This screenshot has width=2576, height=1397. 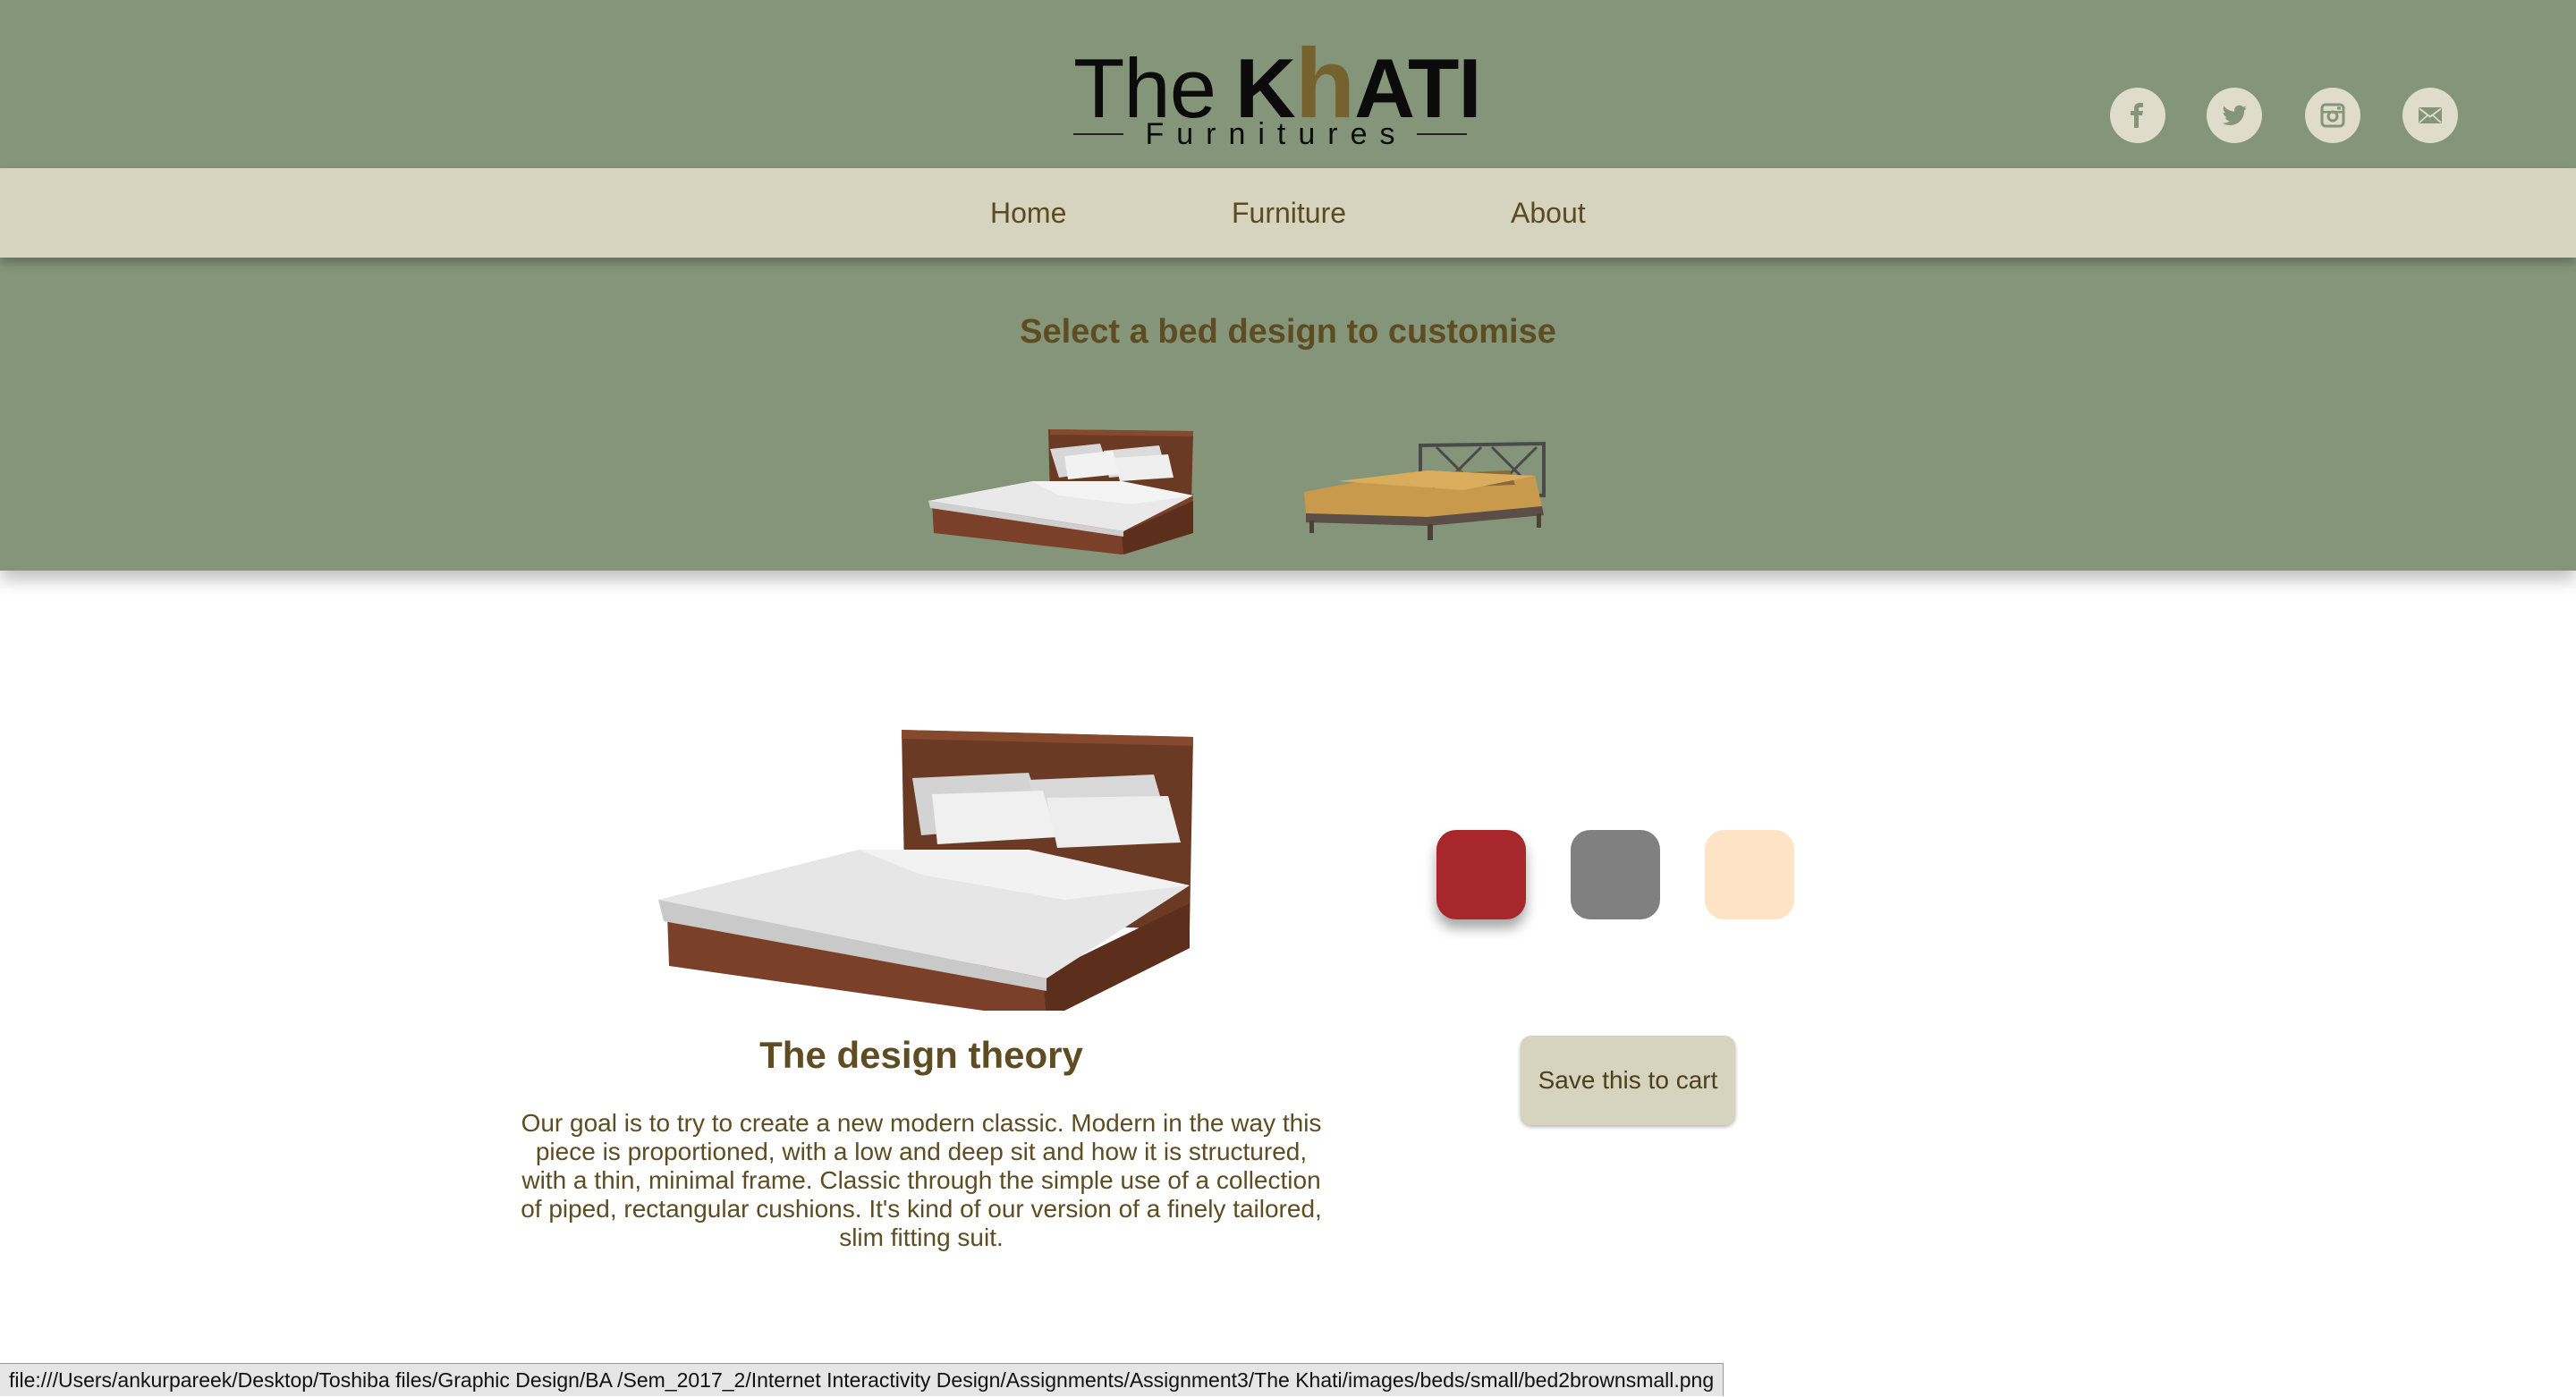 I want to click on twitter-icon, so click(x=2234, y=115).